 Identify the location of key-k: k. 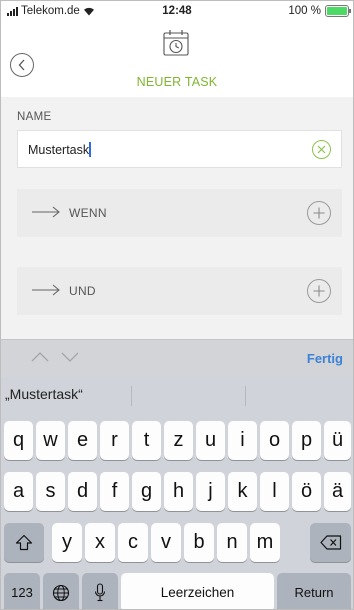
(242, 491).